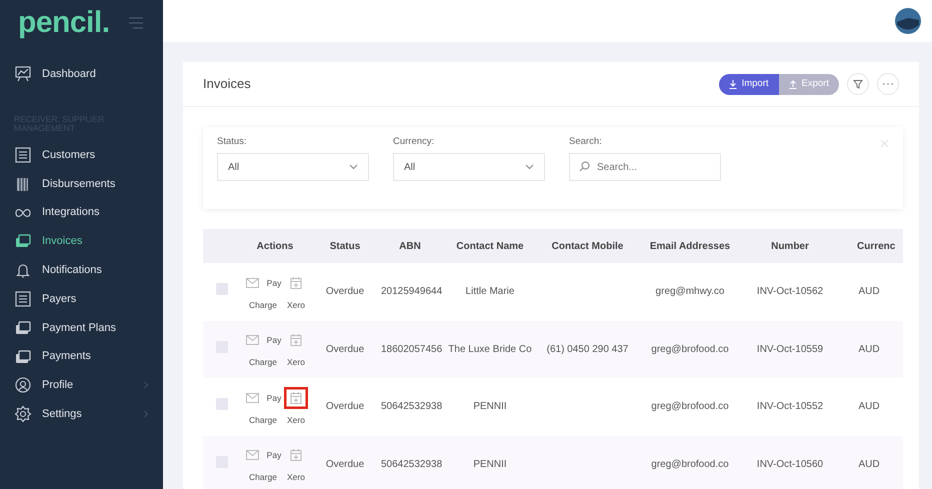 This screenshot has height=489, width=932. I want to click on table-cell: 18602057456, so click(411, 349).